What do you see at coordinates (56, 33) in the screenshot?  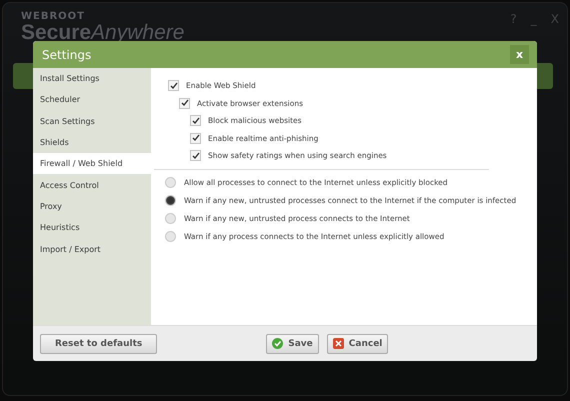 I see `logo-text: Secure` at bounding box center [56, 33].